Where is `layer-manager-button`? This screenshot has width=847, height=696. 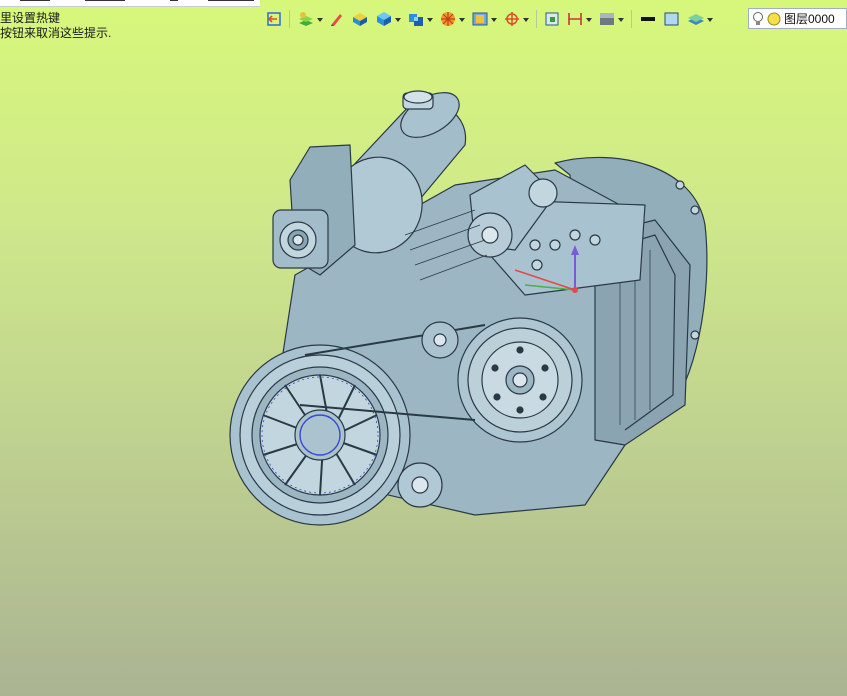 layer-manager-button is located at coordinates (310, 19).